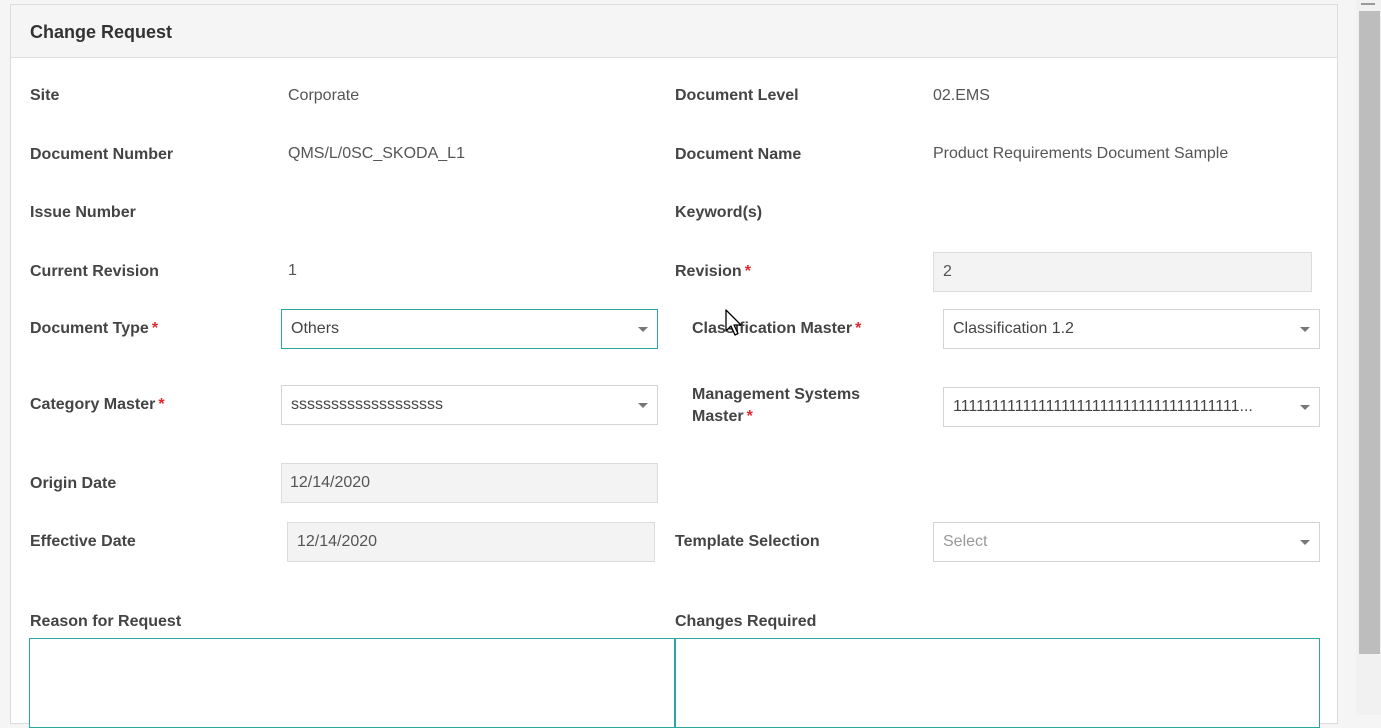  Describe the element at coordinates (101, 32) in the screenshot. I see `panel-title: Change Request` at that location.